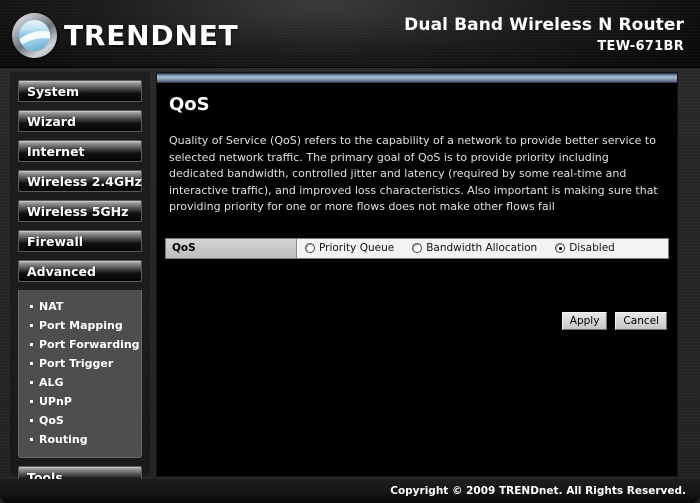 Image resolution: width=700 pixels, height=503 pixels. I want to click on sidebar-subitem-routing: Routing, so click(80, 439).